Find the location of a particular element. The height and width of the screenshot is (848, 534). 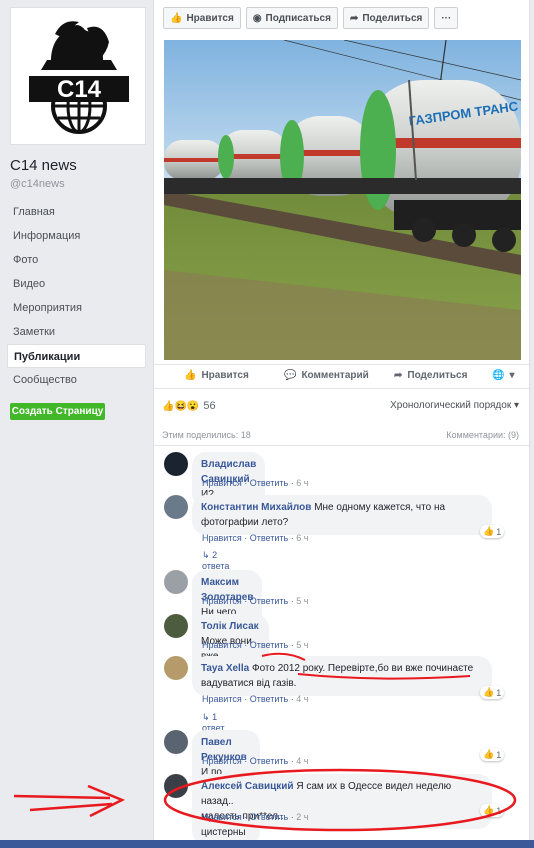

comment-meta: Нравится · Ответить · 2 ч is located at coordinates (255, 817).